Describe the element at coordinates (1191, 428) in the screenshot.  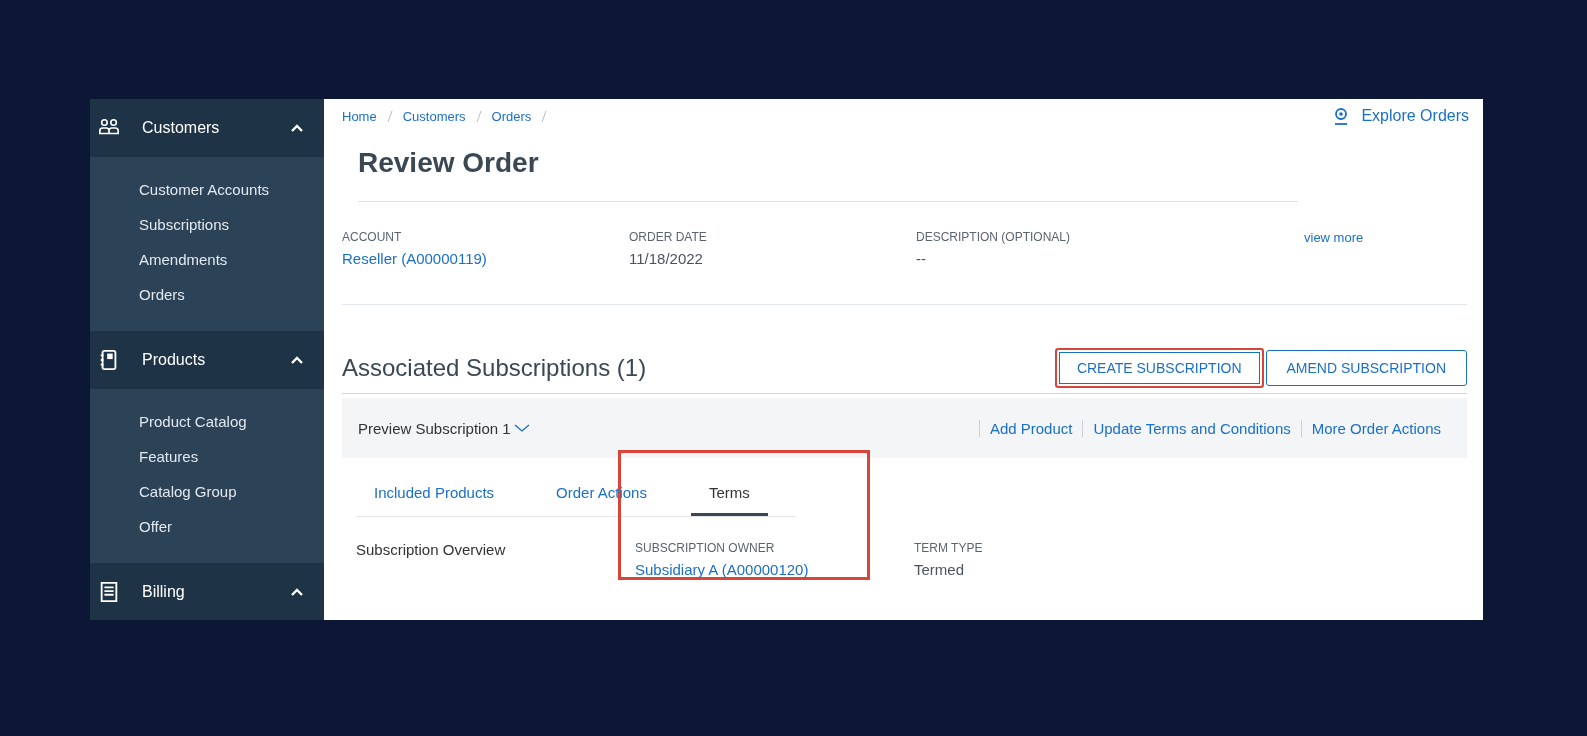
I see `action-link: Update Terms and Conditions` at that location.